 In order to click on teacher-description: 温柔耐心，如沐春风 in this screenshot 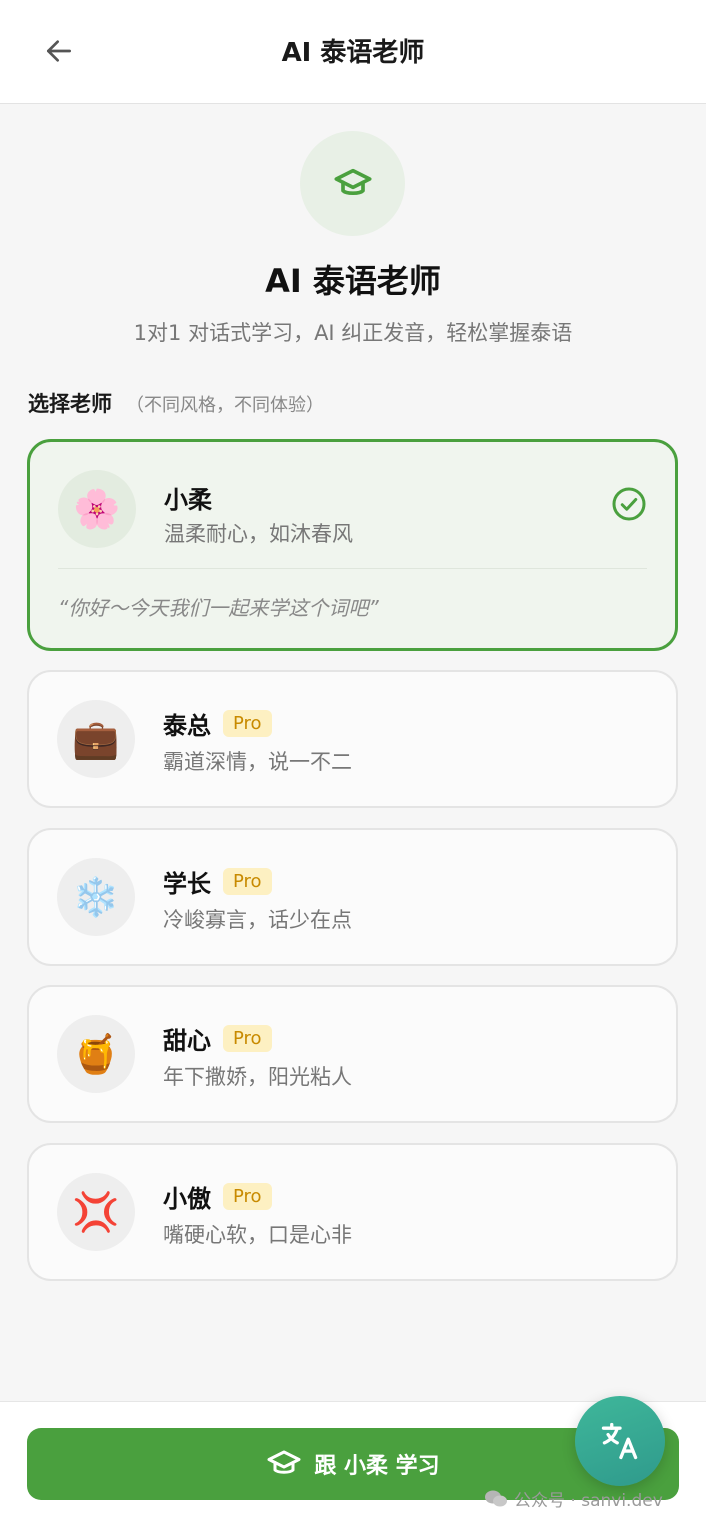, I will do `click(258, 534)`.